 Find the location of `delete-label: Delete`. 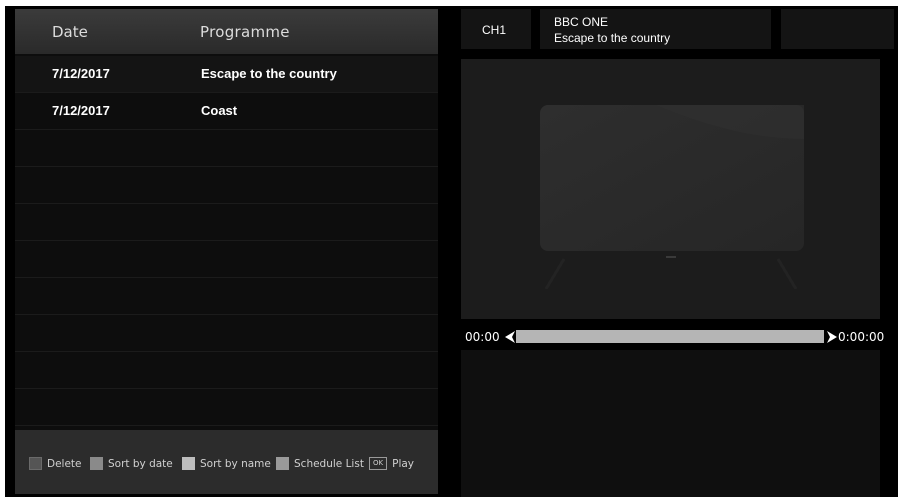

delete-label: Delete is located at coordinates (64, 463).